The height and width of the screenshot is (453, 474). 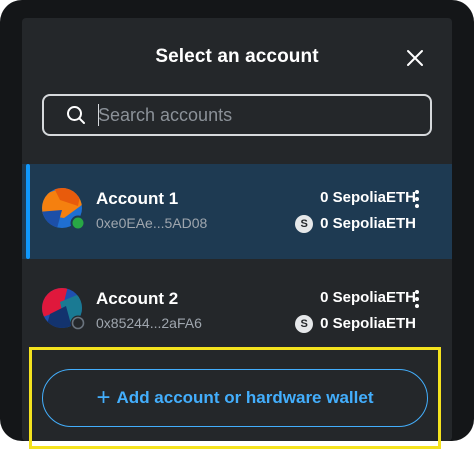 What do you see at coordinates (245, 397) in the screenshot?
I see `add-account-label: Add account or hardware wallet` at bounding box center [245, 397].